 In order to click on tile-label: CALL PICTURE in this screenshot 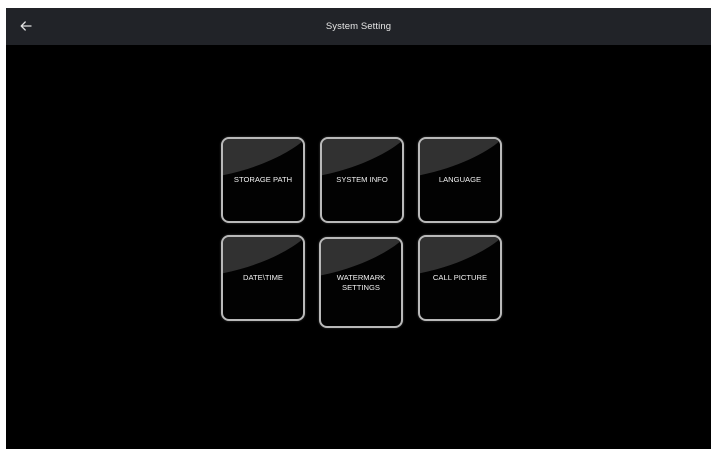, I will do `click(460, 277)`.